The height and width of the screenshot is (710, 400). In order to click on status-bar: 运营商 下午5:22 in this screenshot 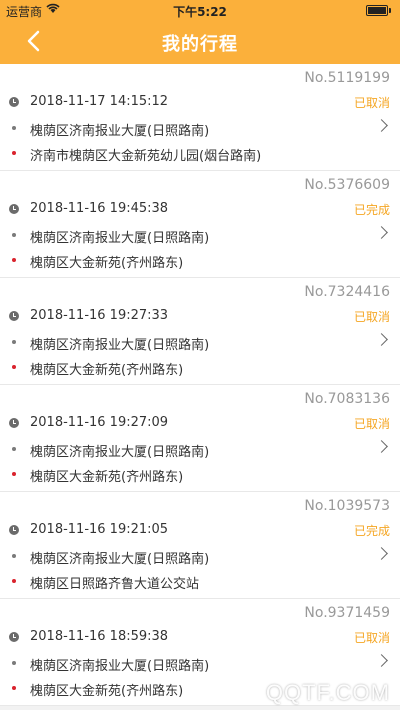, I will do `click(200, 10)`.